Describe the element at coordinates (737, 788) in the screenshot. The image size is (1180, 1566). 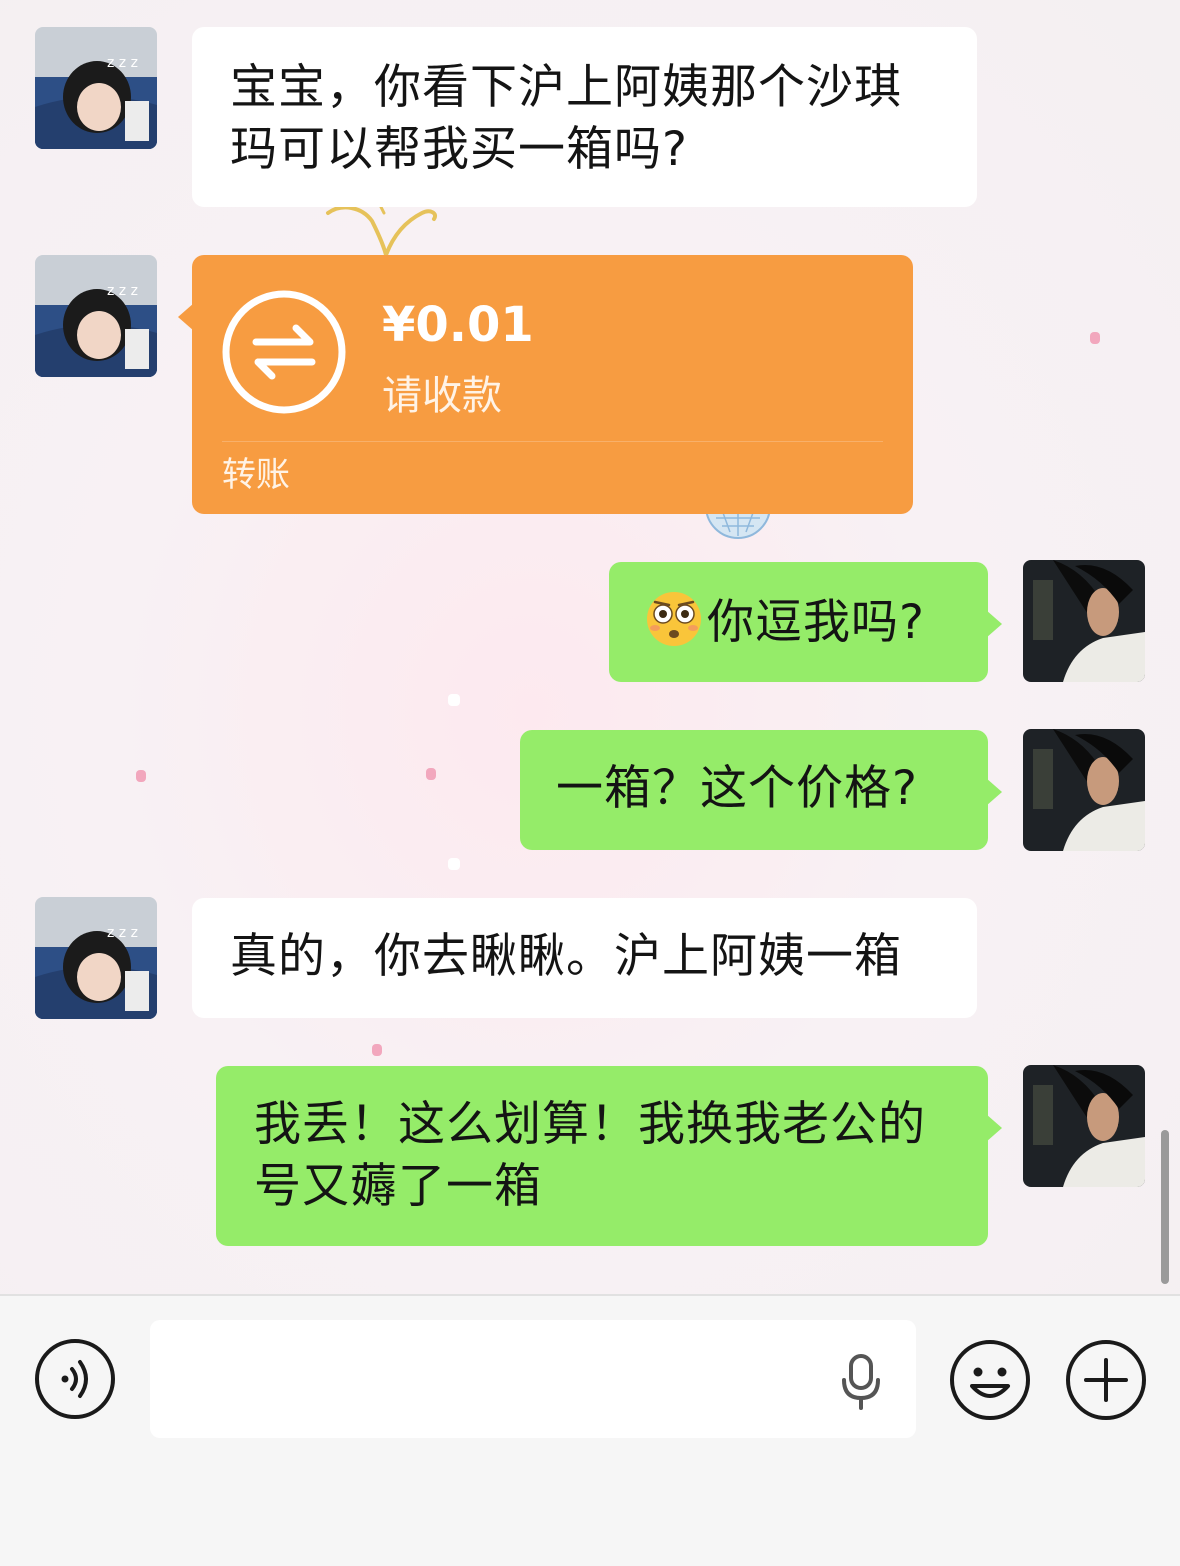
I see `message-text: 一箱？这个价格?` at that location.